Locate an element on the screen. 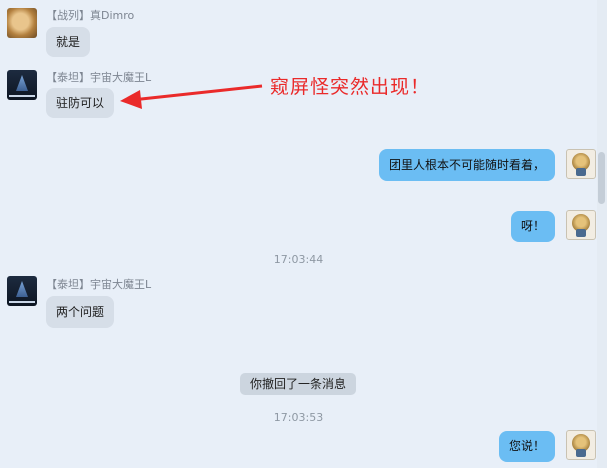 Image resolution: width=607 pixels, height=468 pixels. timestamp: 17:03:53 is located at coordinates (298, 417).